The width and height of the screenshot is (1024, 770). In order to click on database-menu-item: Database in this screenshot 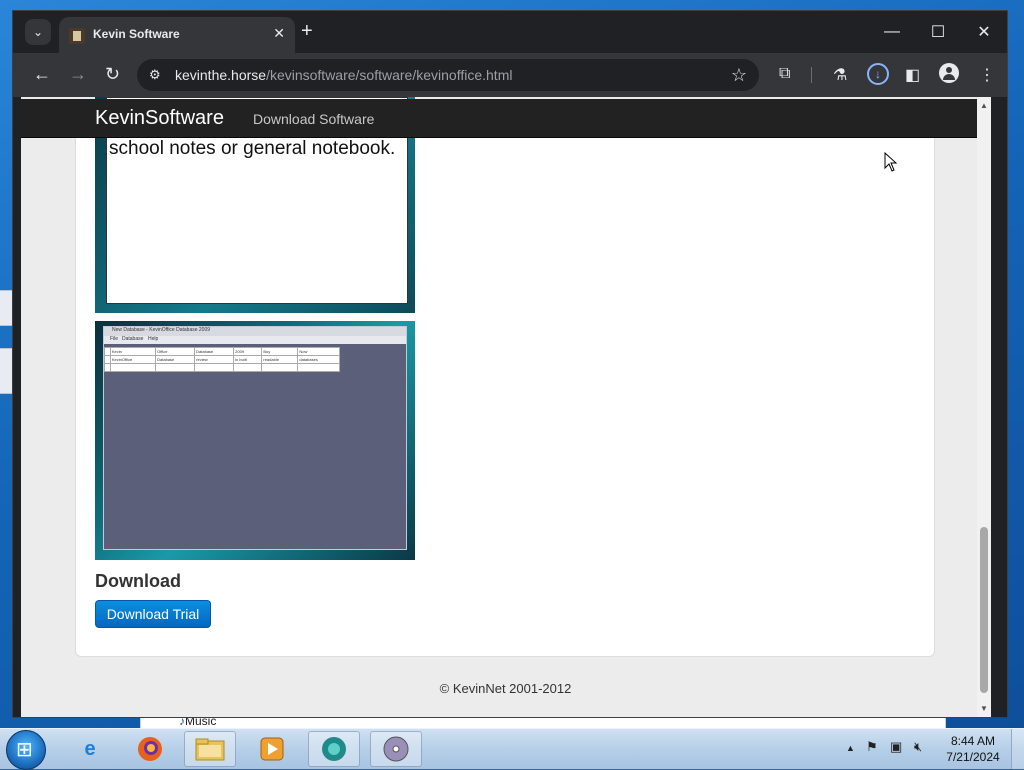, I will do `click(133, 339)`.